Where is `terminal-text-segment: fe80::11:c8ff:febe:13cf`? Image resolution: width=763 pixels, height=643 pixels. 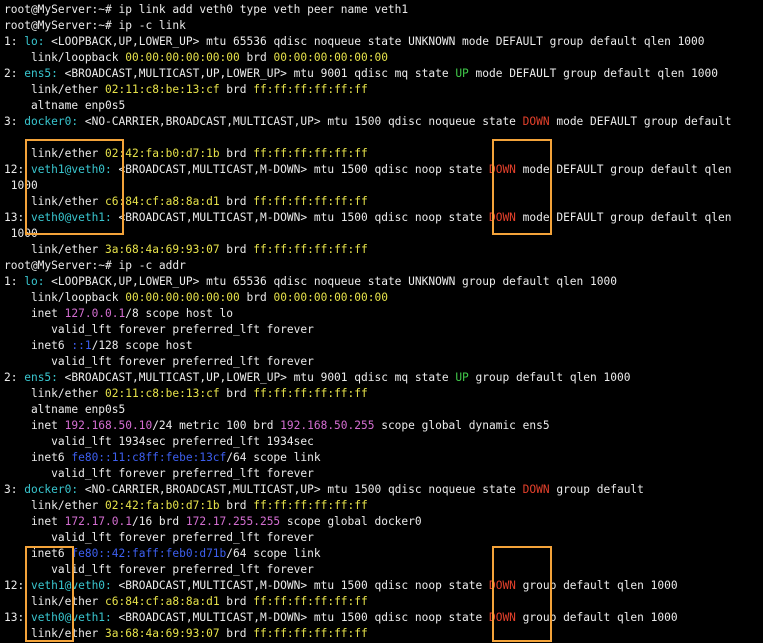
terminal-text-segment: fe80::11:c8ff:febe:13cf is located at coordinates (149, 457).